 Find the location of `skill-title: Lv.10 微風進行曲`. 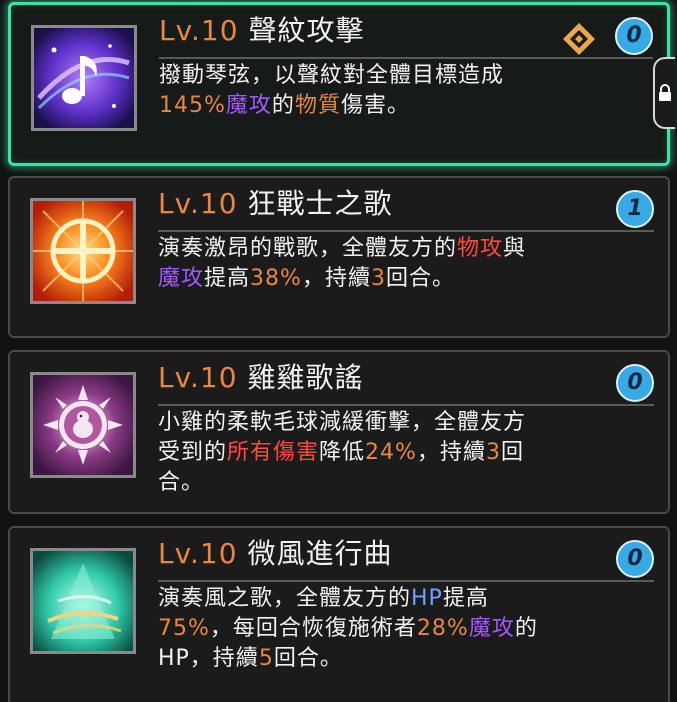

skill-title: Lv.10 微風進行曲 is located at coordinates (275, 554).